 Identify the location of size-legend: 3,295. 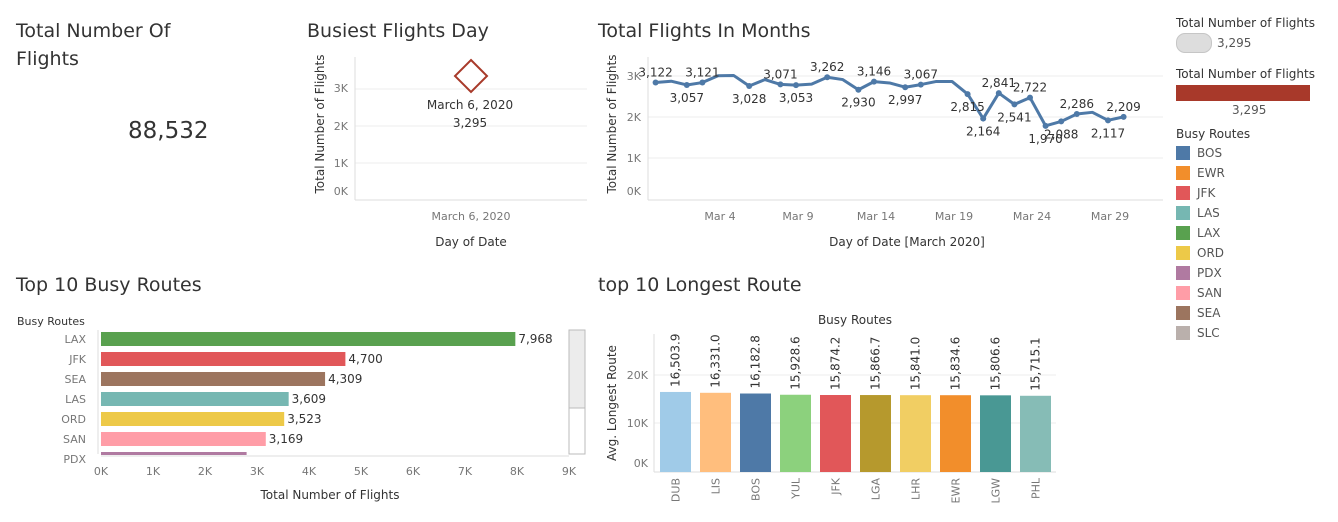
(1256, 43).